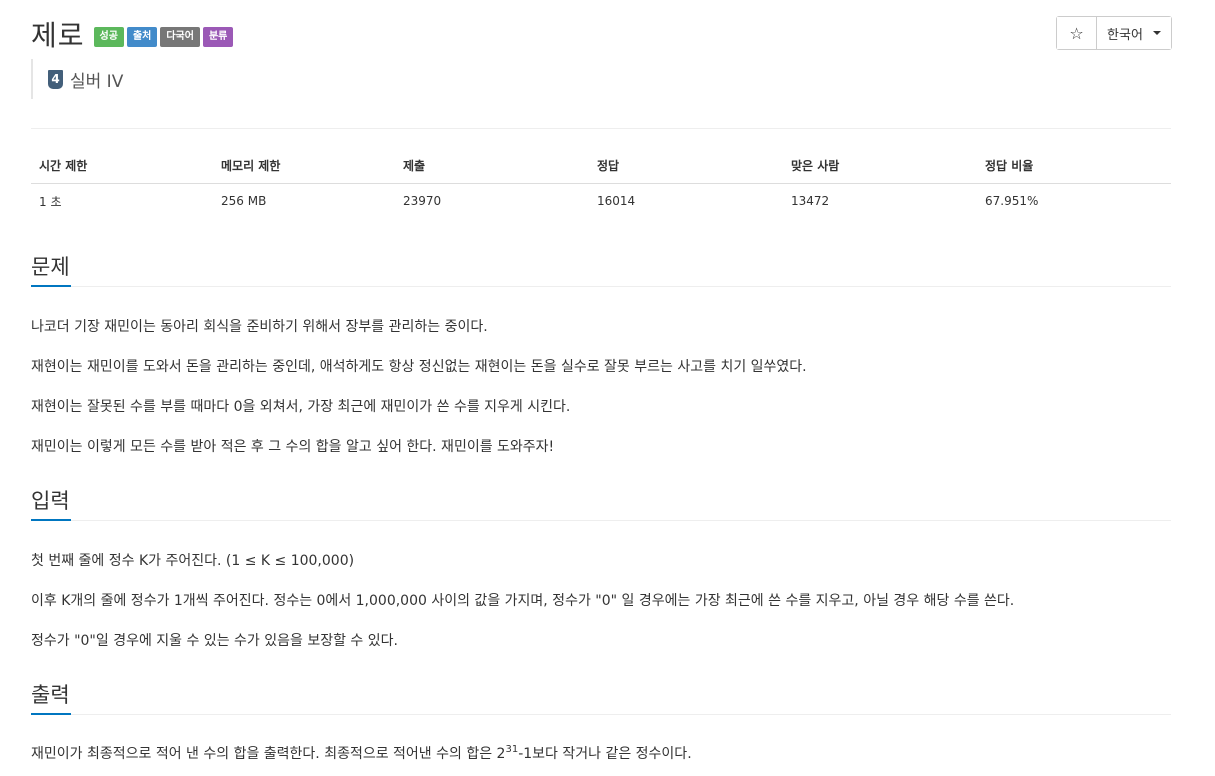  I want to click on page-title: 제로 성공 출처 다국어 분류, so click(133, 34).